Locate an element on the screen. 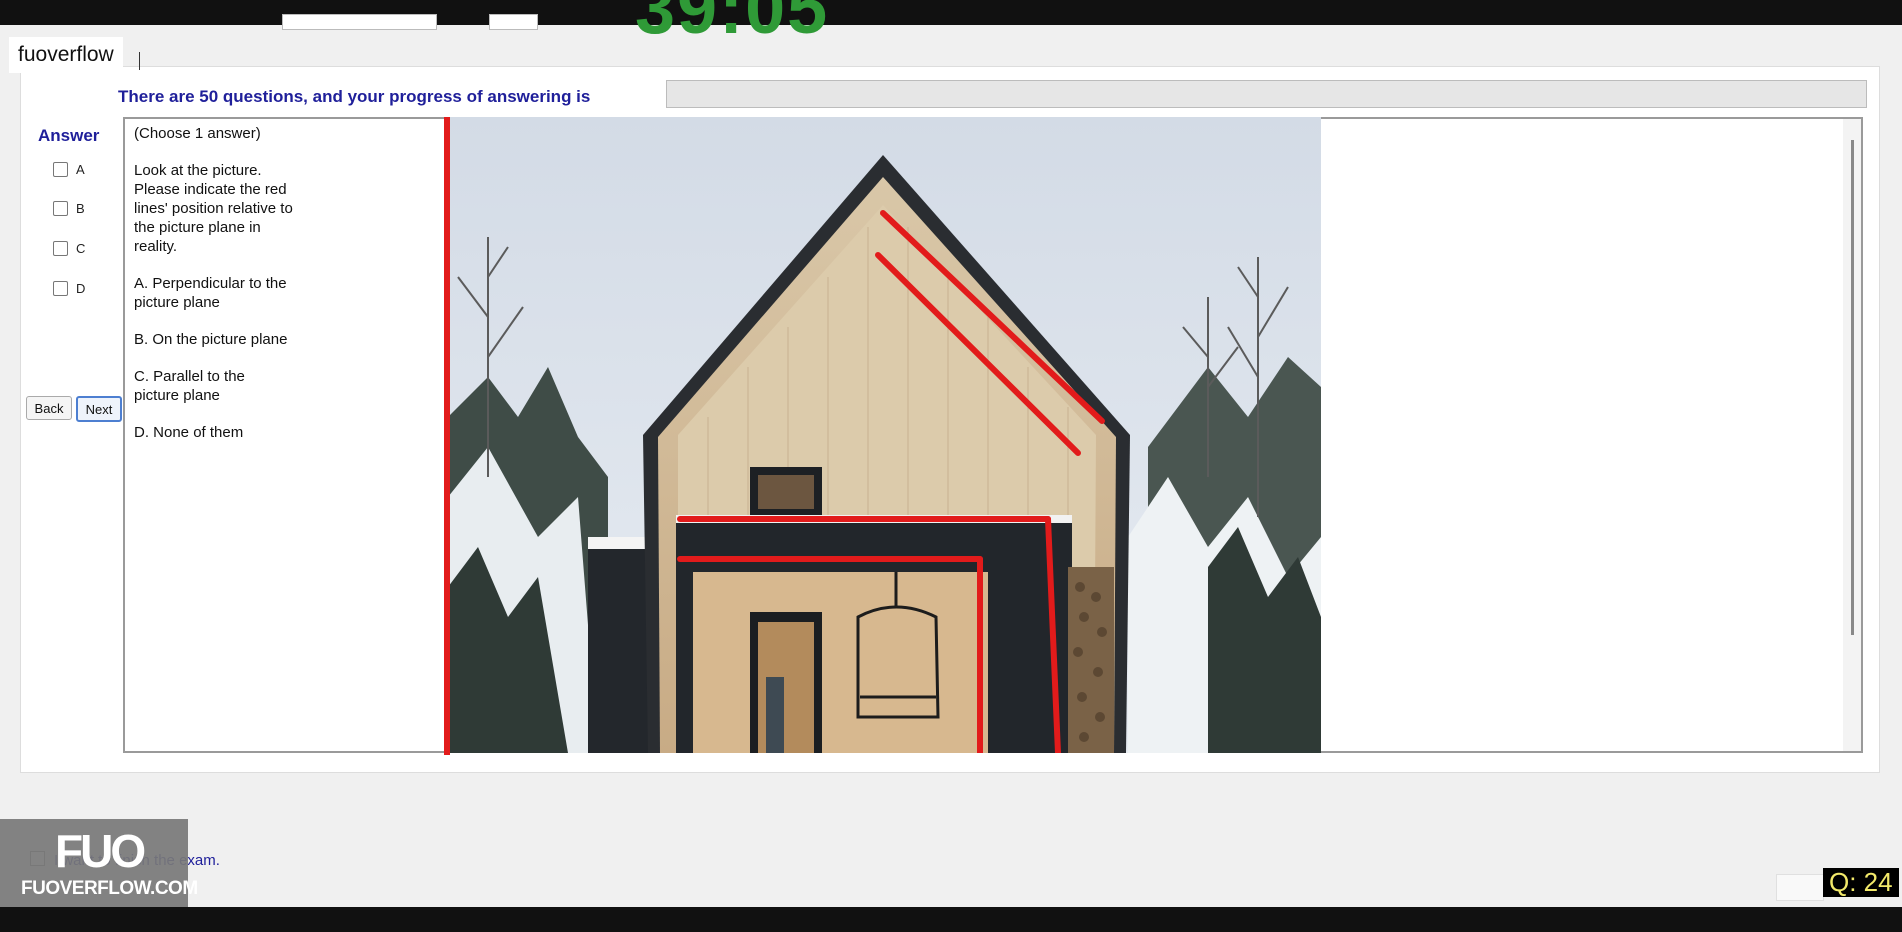  choice-b-checkbox is located at coordinates (60, 208).